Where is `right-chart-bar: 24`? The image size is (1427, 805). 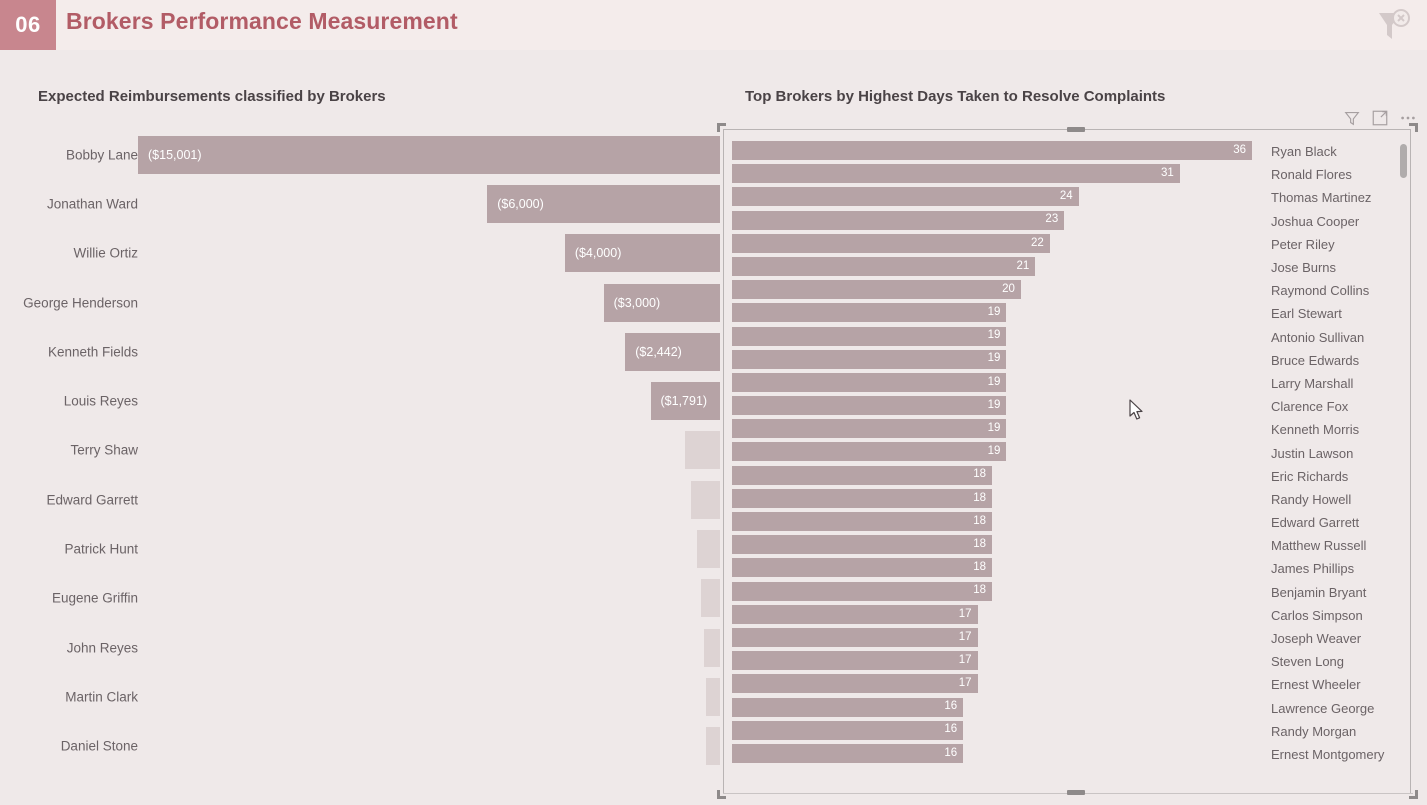
right-chart-bar: 24 is located at coordinates (905, 197).